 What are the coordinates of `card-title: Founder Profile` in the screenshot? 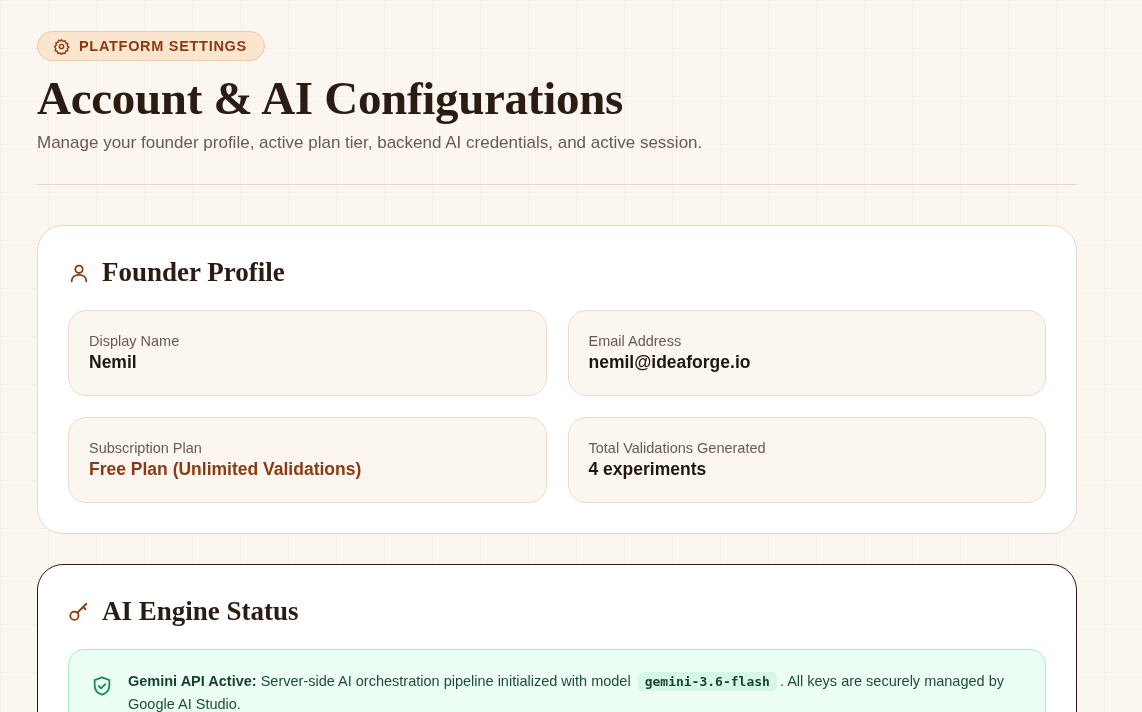 It's located at (193, 273).